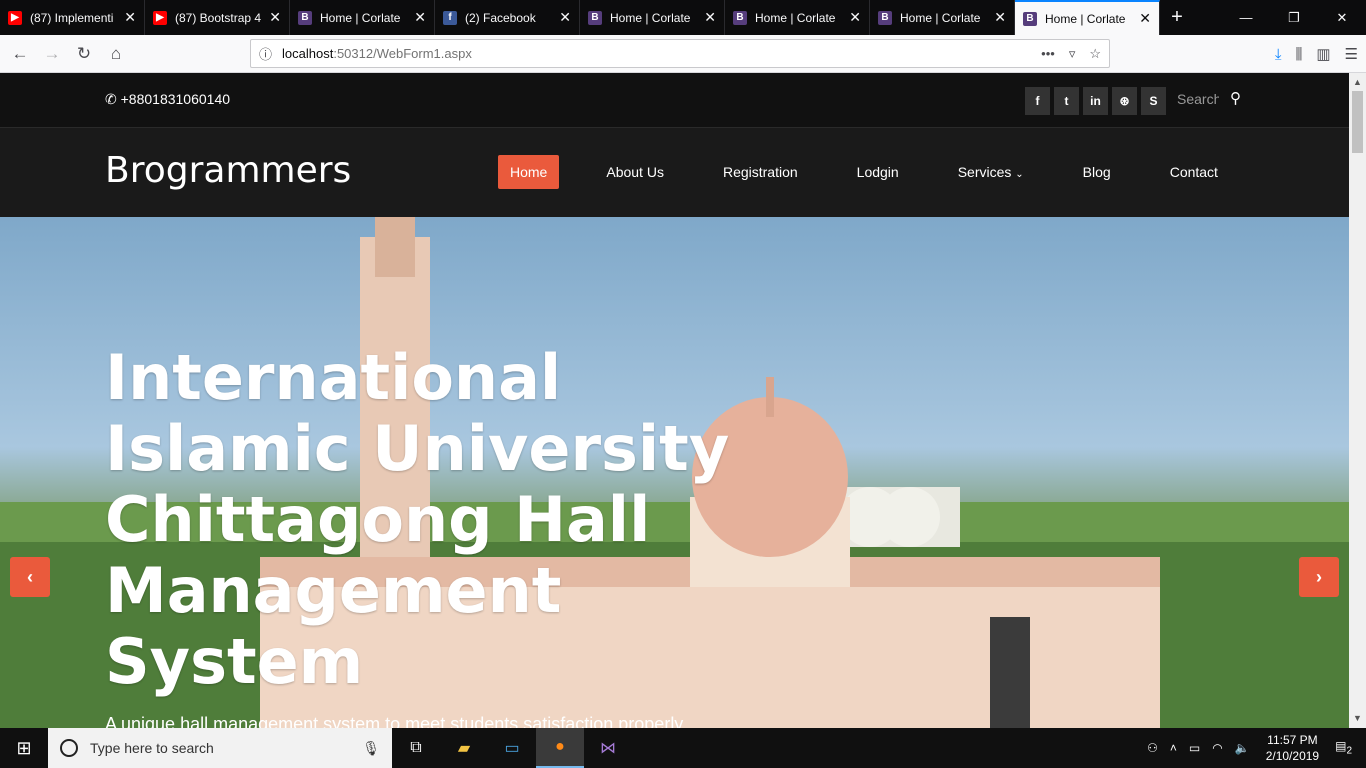 Image resolution: width=1366 pixels, height=768 pixels. Describe the element at coordinates (1342, 17) in the screenshot. I see `close-window-icon: ✕` at that location.